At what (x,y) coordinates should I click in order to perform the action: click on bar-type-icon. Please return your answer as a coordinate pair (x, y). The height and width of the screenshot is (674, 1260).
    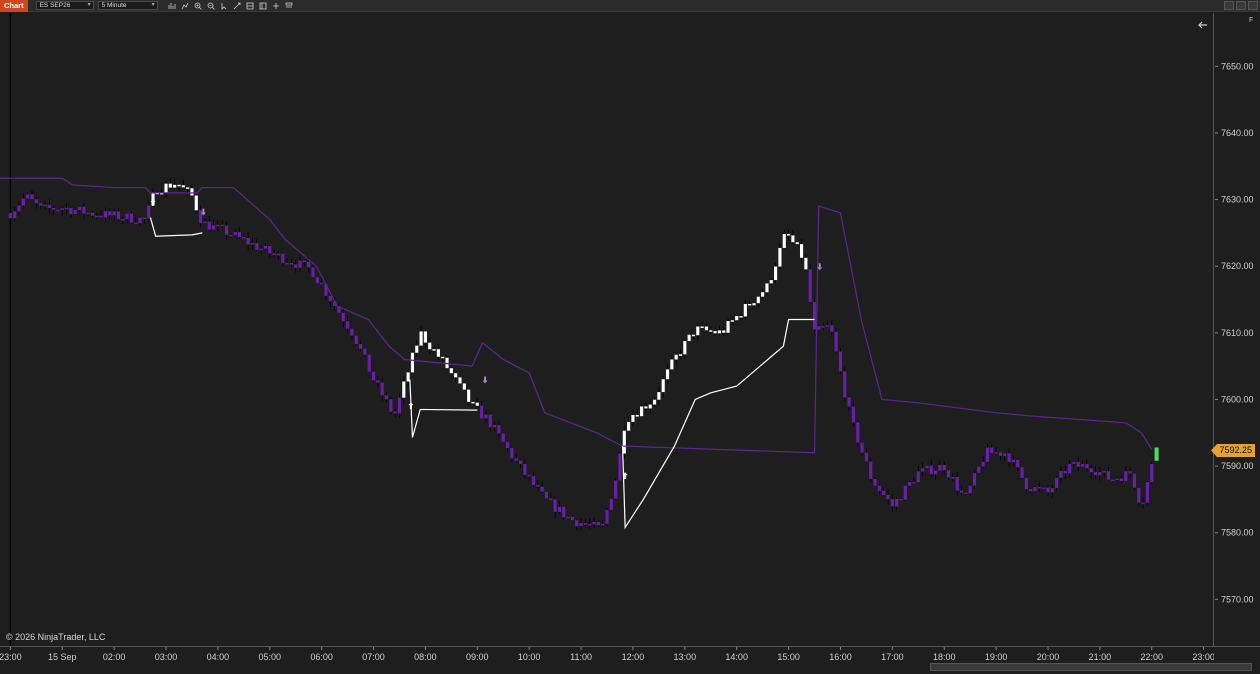
    Looking at the image, I should click on (172, 5).